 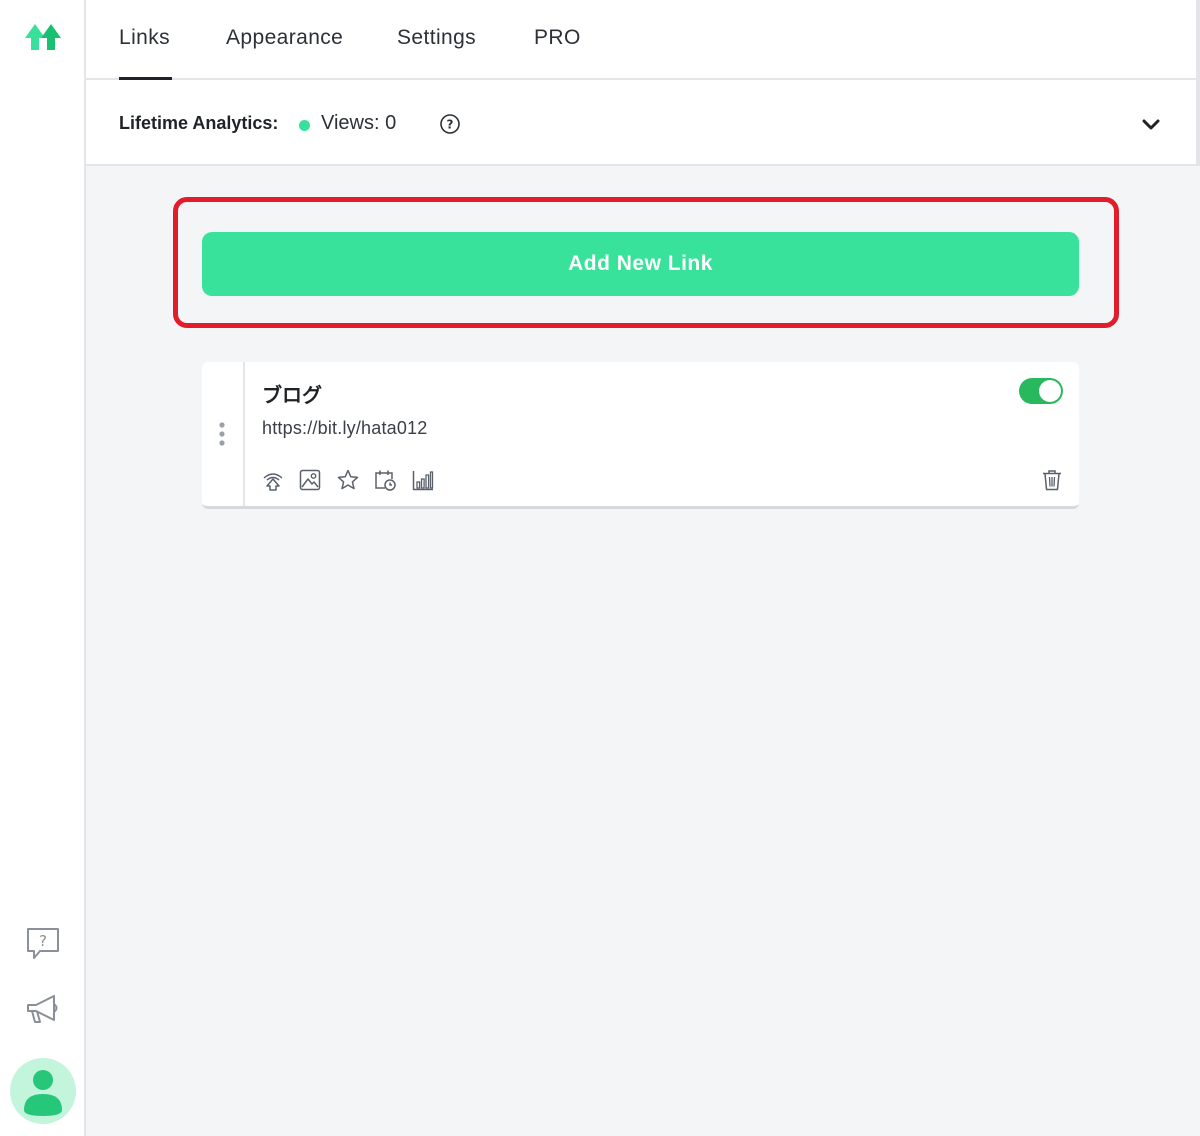 I want to click on priority-star-icon, so click(x=348, y=480).